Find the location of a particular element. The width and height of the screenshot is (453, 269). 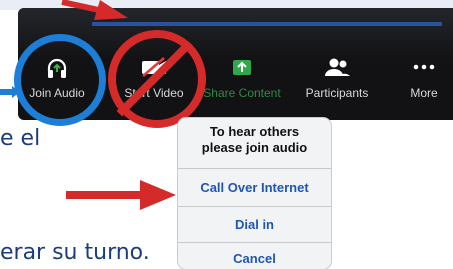

call-over-internet-option: Call Over Internet is located at coordinates (254, 187).